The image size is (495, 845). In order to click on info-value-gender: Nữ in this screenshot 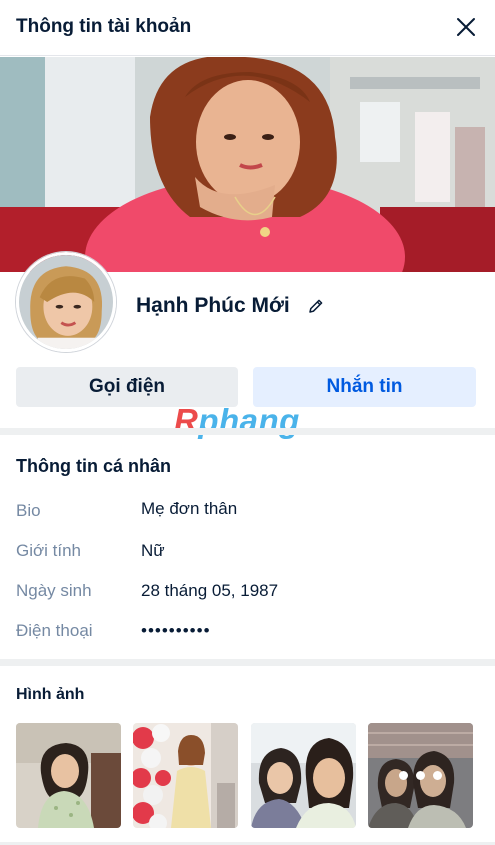, I will do `click(153, 550)`.